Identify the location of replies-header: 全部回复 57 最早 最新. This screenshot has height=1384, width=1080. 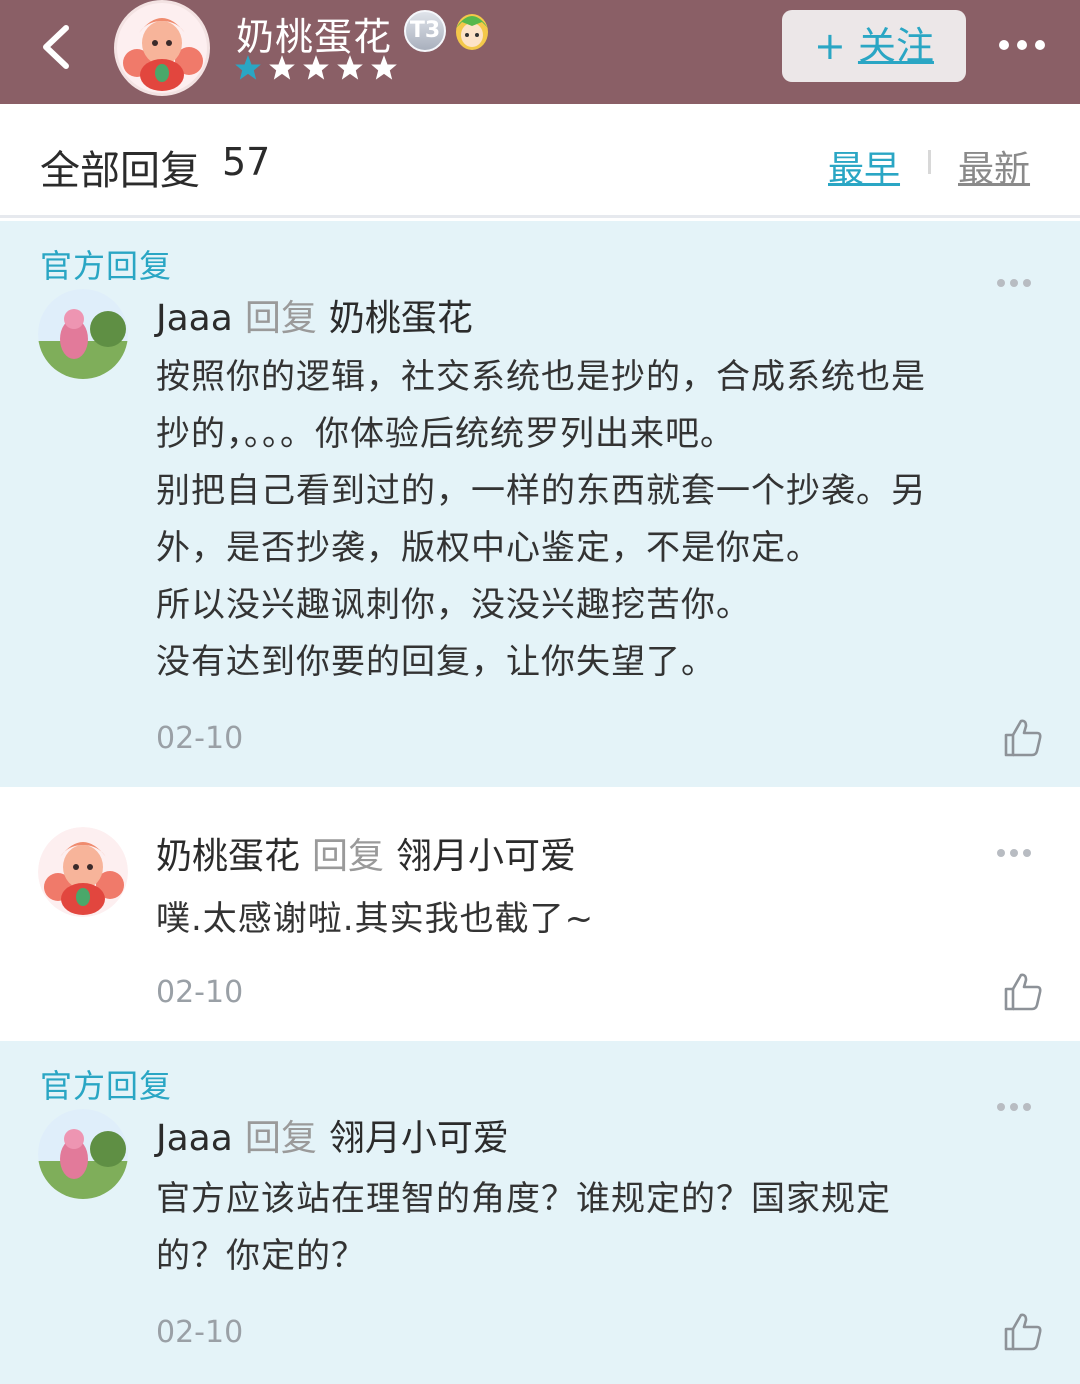
(540, 161).